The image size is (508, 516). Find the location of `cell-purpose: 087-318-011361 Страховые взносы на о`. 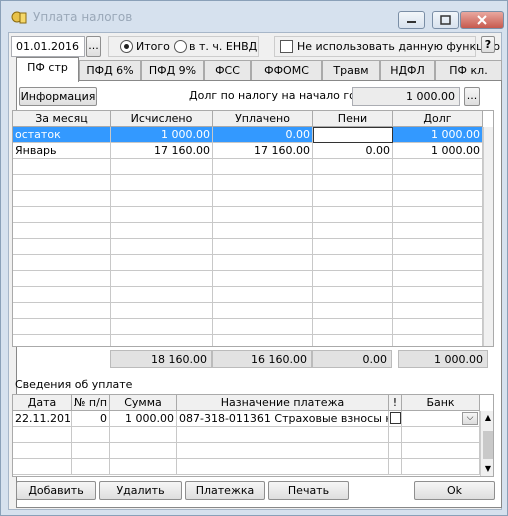

cell-purpose: 087-318-011361 Страховые взносы на о is located at coordinates (283, 419).